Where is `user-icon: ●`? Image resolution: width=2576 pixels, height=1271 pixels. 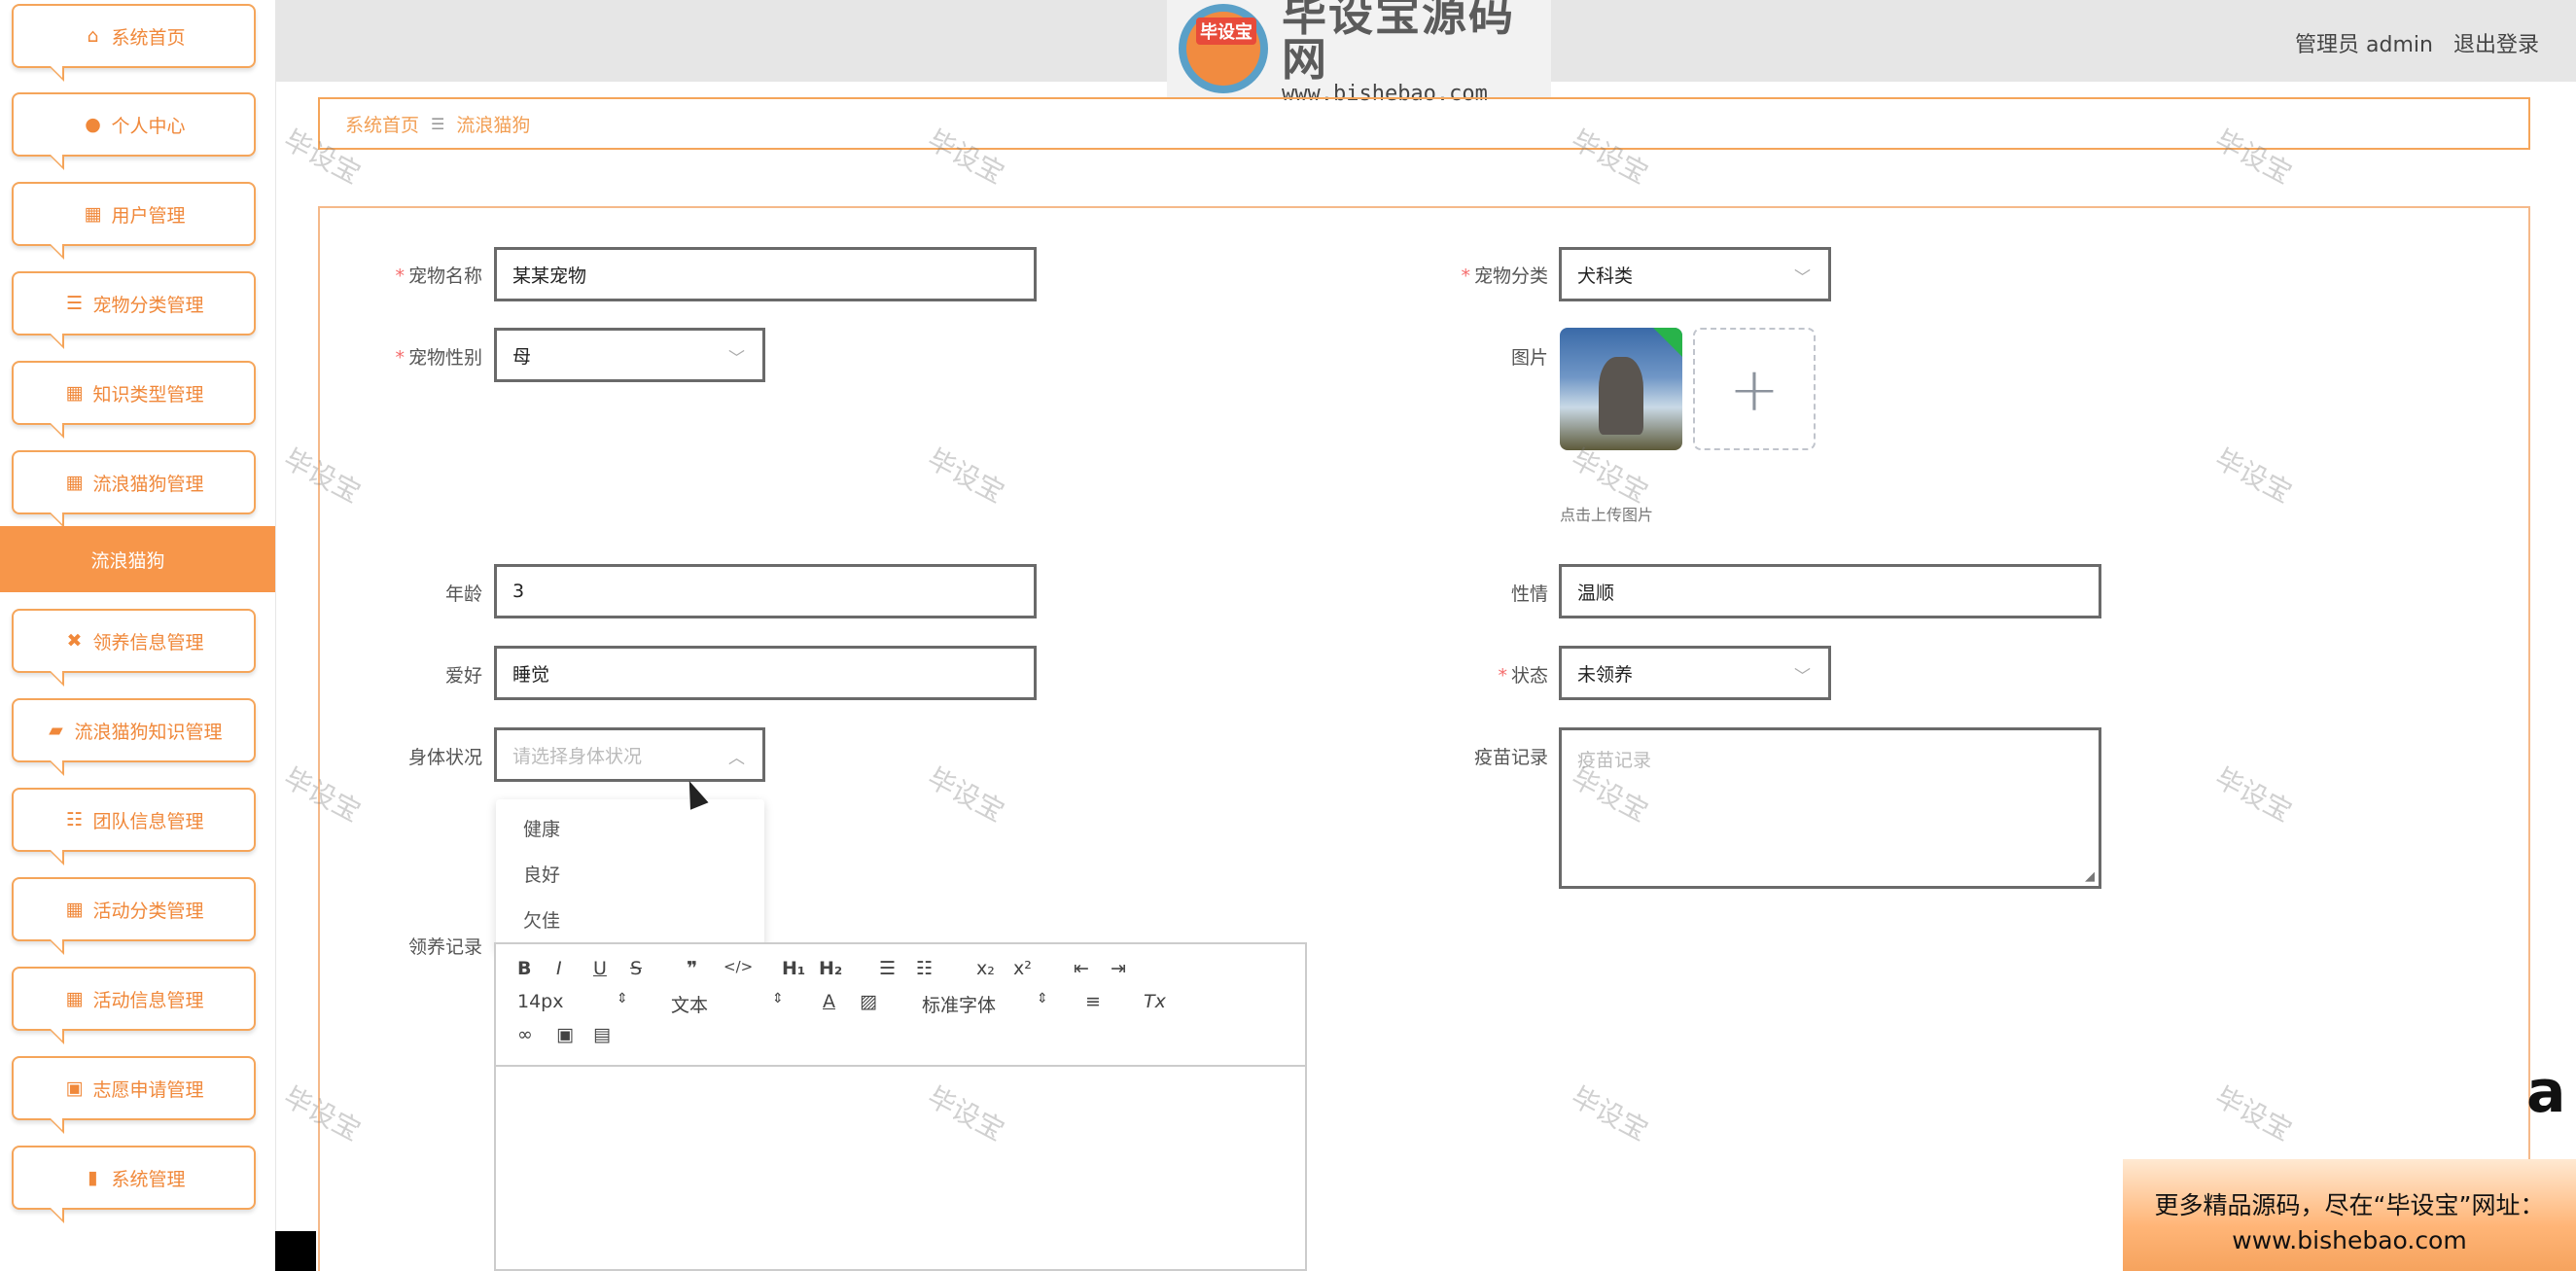 user-icon: ● is located at coordinates (93, 125).